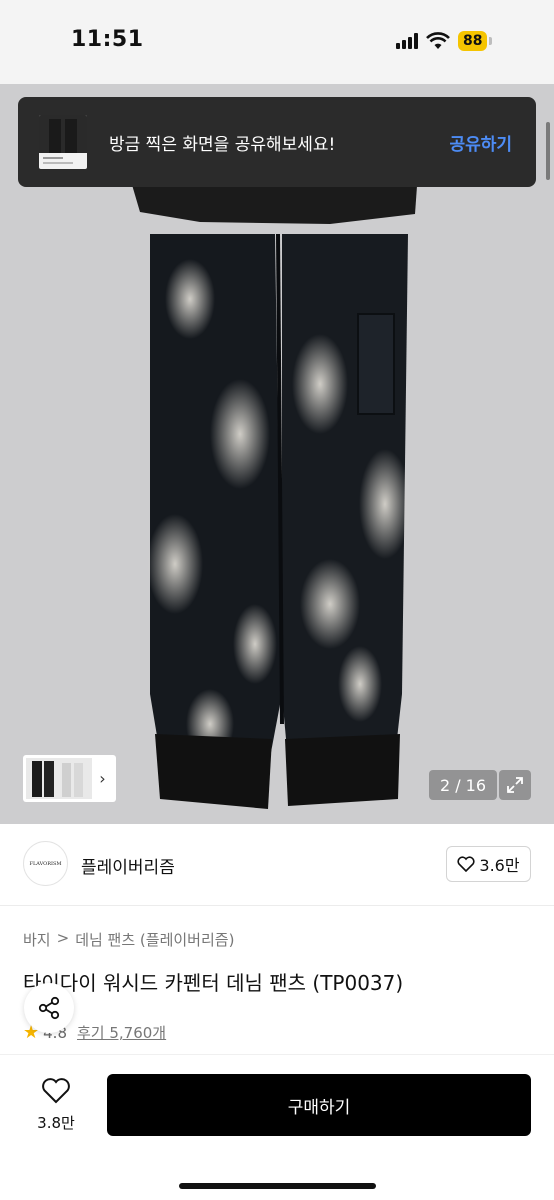  Describe the element at coordinates (277, 1186) in the screenshot. I see `home-indicator` at that location.